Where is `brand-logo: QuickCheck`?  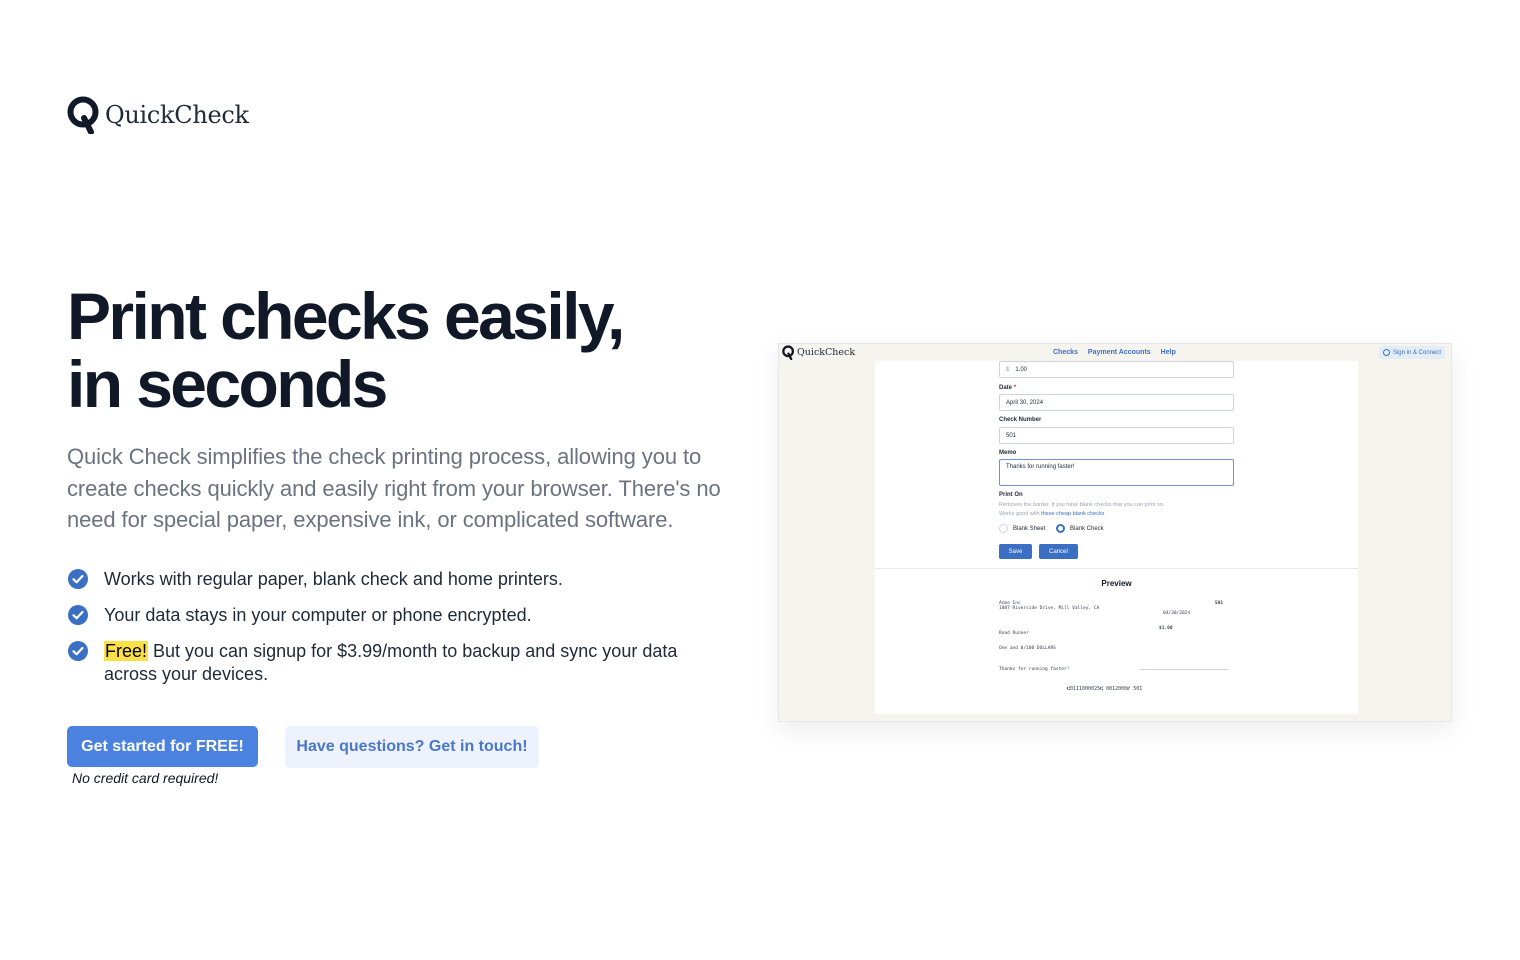 brand-logo: QuickCheck is located at coordinates (158, 115).